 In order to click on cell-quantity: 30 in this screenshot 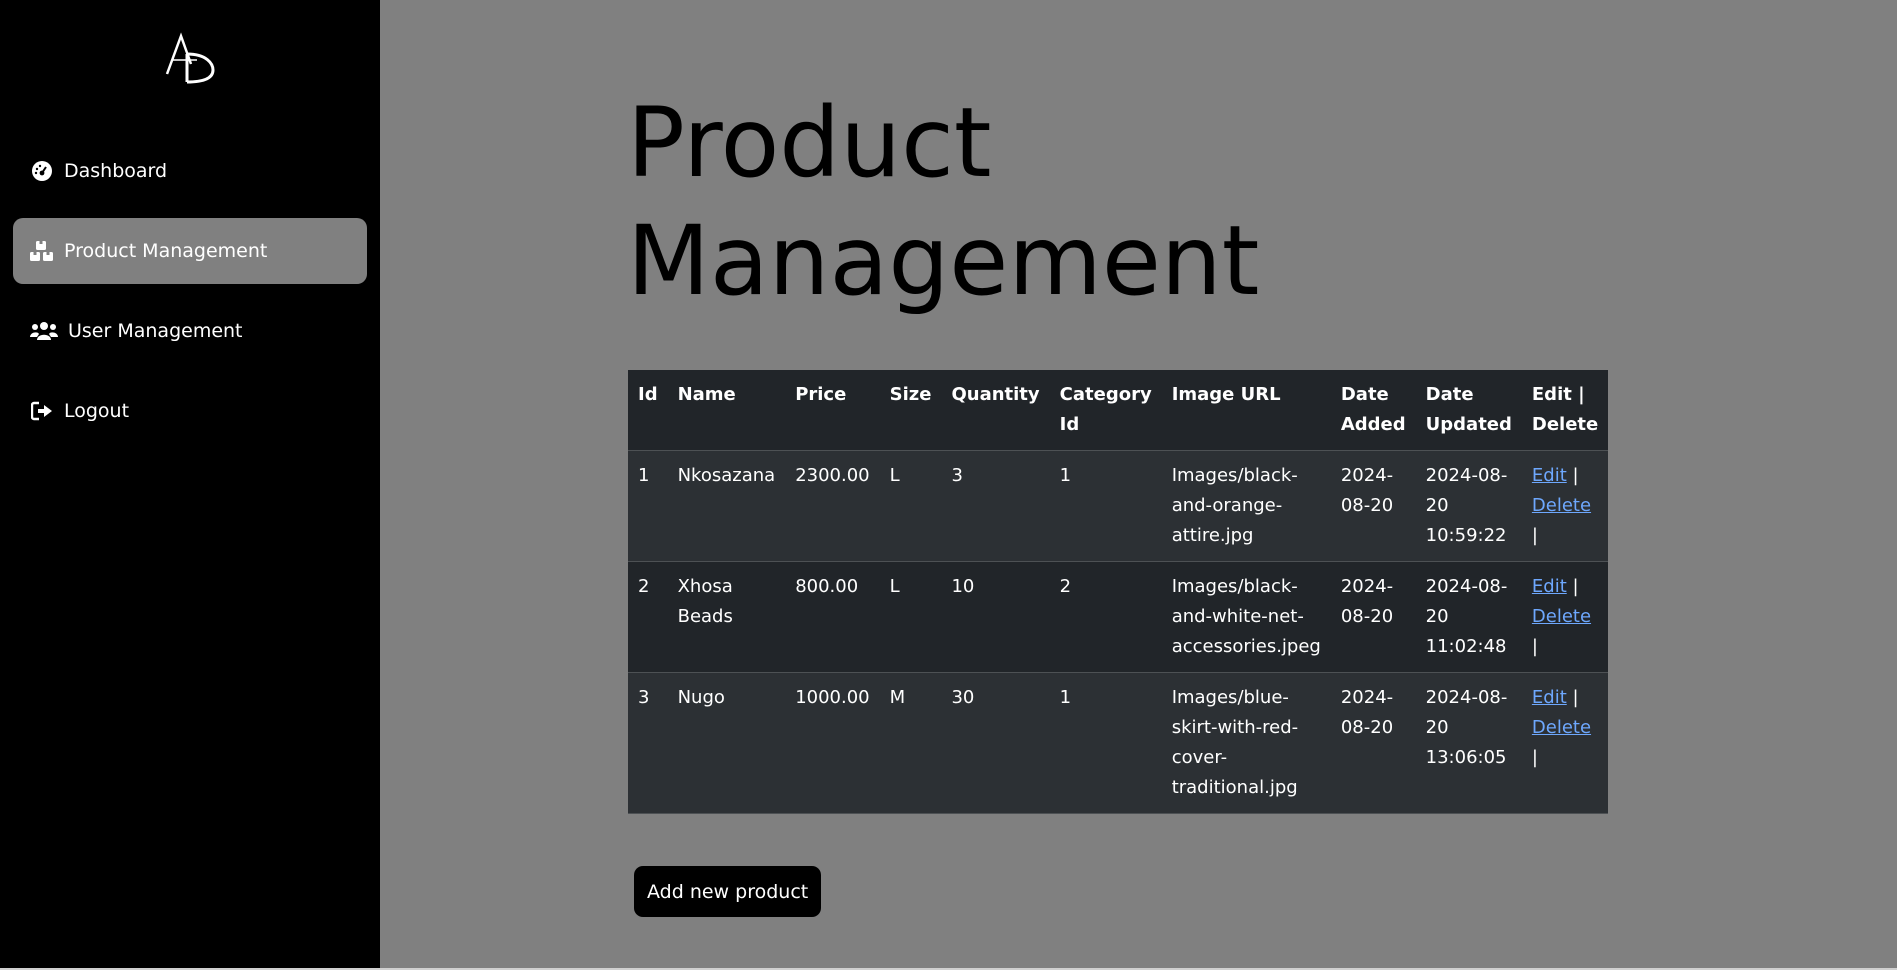, I will do `click(995, 743)`.